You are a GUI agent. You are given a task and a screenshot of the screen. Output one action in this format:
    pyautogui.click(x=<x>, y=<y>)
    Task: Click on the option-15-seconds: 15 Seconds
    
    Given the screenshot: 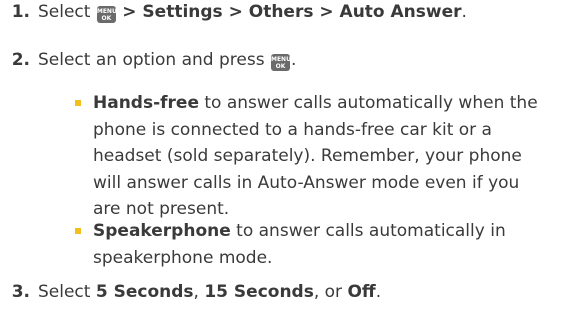 What is the action you would take?
    pyautogui.click(x=259, y=292)
    